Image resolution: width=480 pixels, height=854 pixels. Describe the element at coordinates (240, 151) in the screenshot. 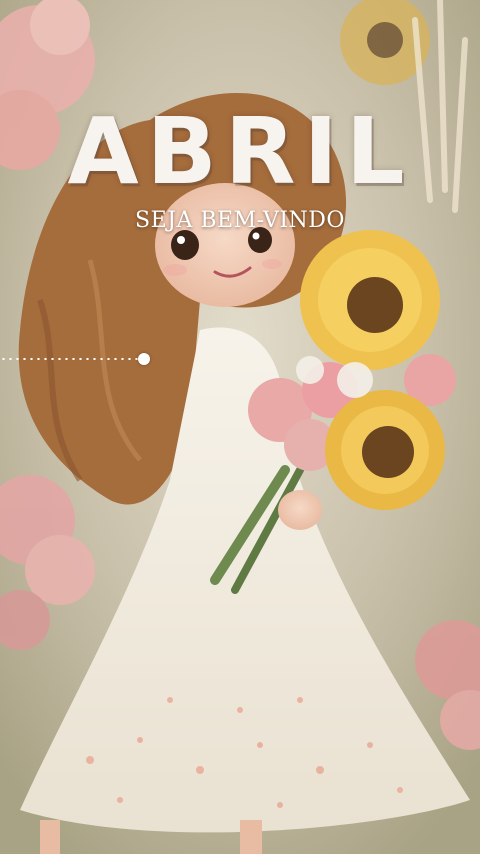

I see `month-title: ABRIL` at that location.